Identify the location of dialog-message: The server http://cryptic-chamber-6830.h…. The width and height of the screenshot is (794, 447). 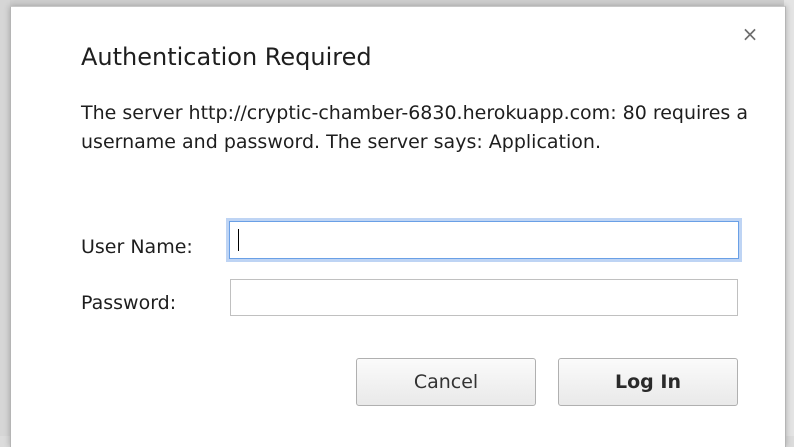
(414, 127).